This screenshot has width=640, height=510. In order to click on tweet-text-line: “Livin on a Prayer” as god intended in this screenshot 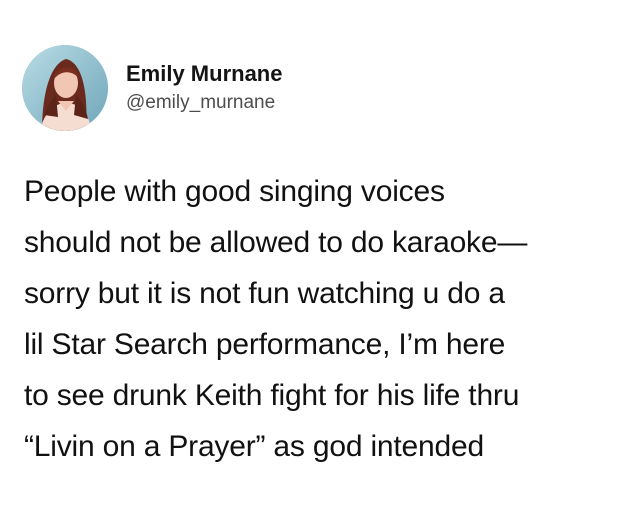, I will do `click(254, 446)`.